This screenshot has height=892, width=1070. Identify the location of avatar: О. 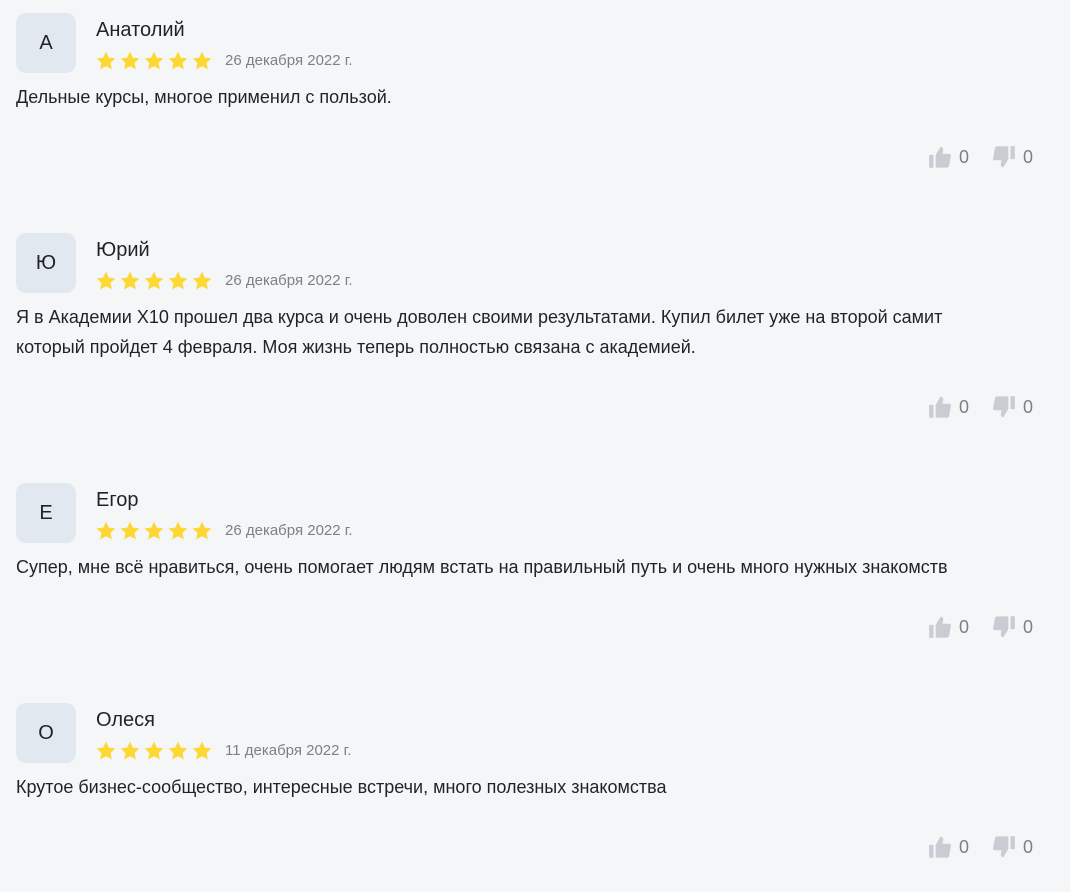
(46, 733).